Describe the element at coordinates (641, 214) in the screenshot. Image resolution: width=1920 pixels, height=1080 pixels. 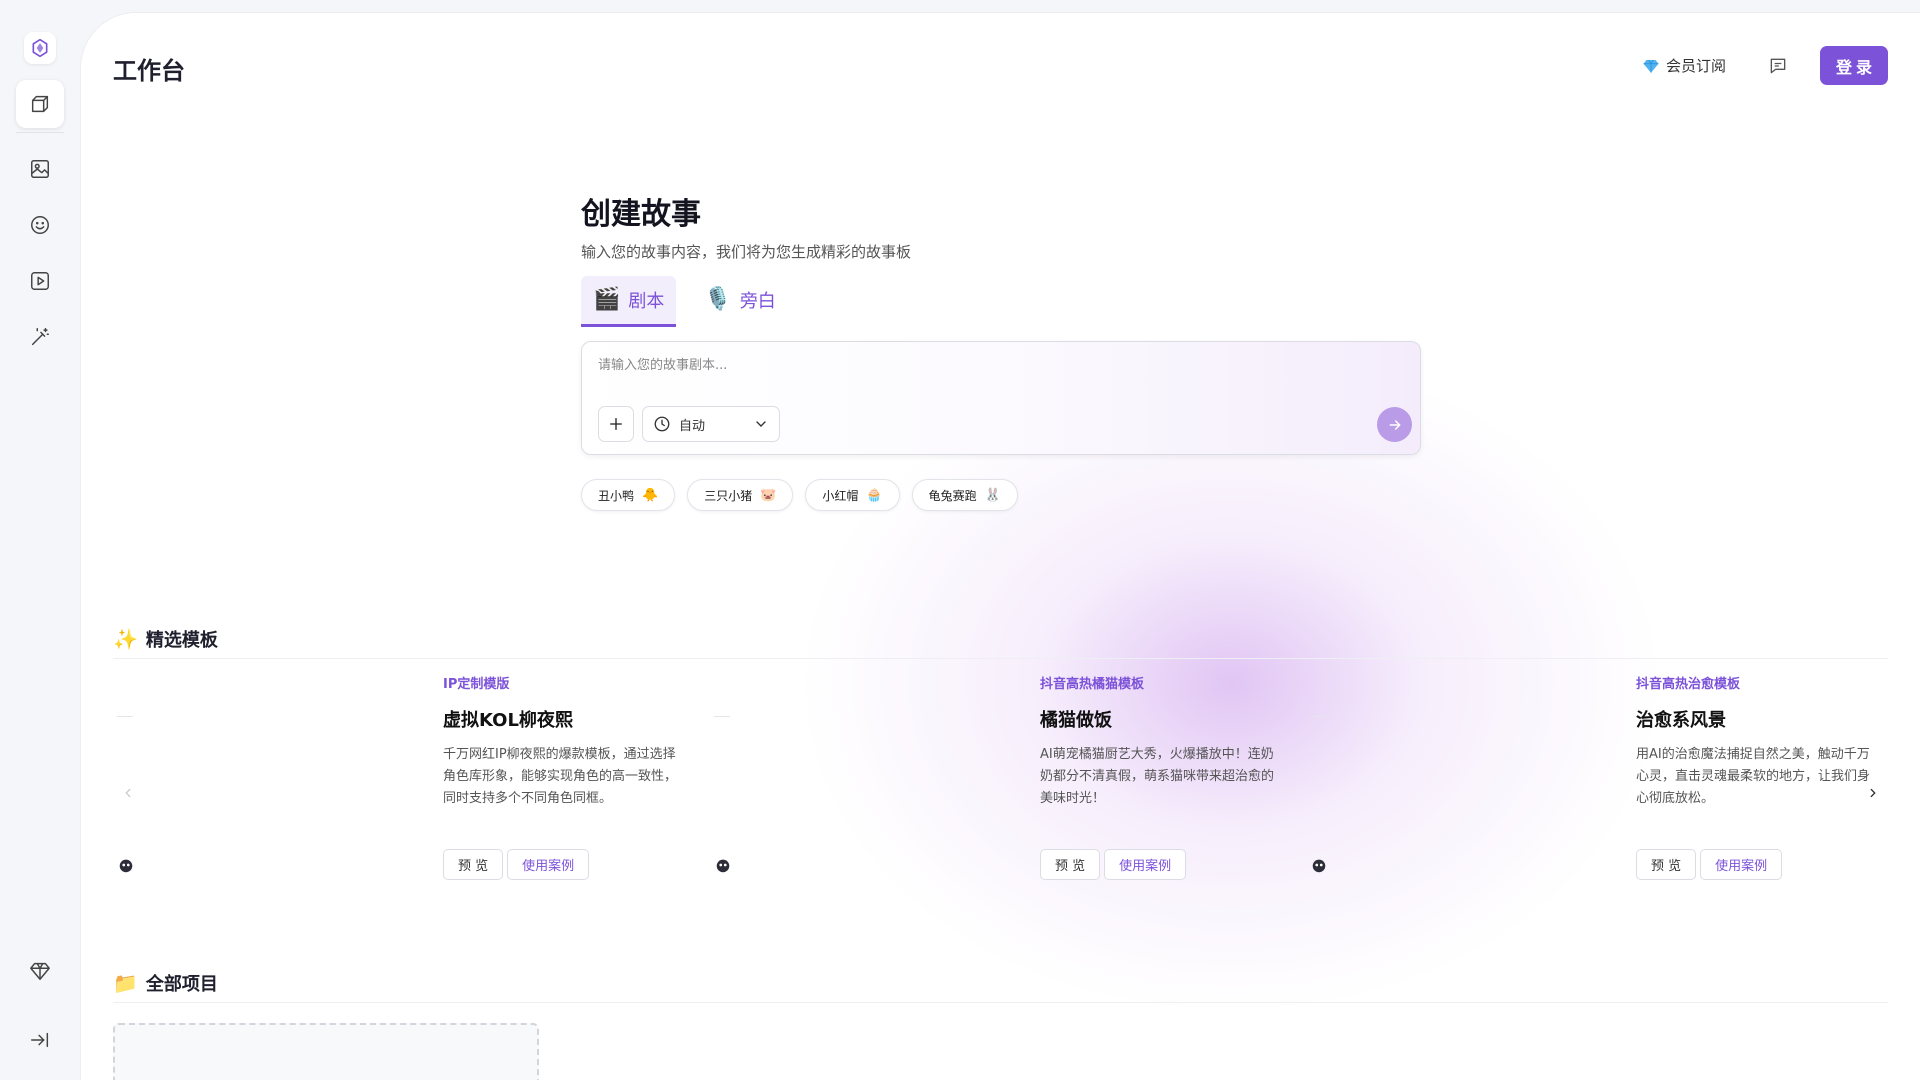
I see `create-story-title: 创建故事` at that location.